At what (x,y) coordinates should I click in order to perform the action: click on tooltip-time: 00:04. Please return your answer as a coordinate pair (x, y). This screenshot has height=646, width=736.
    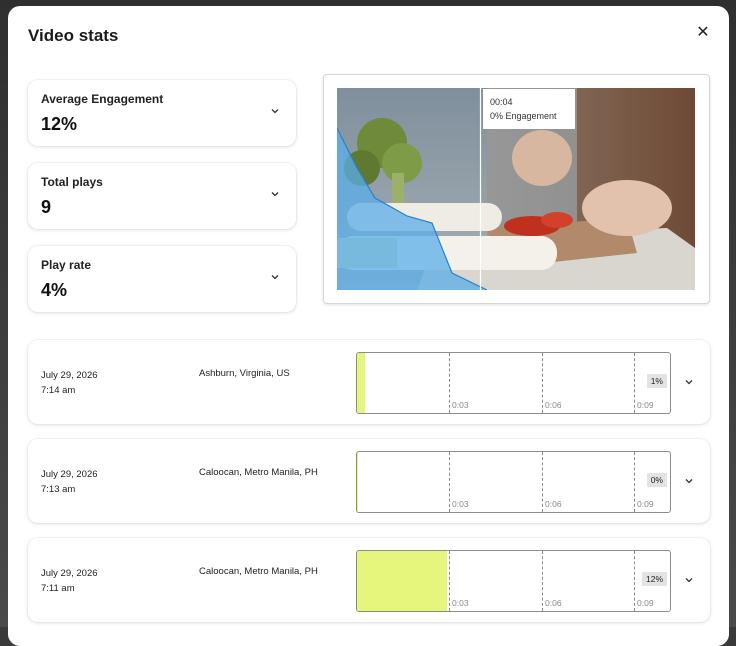
    Looking at the image, I should click on (501, 102).